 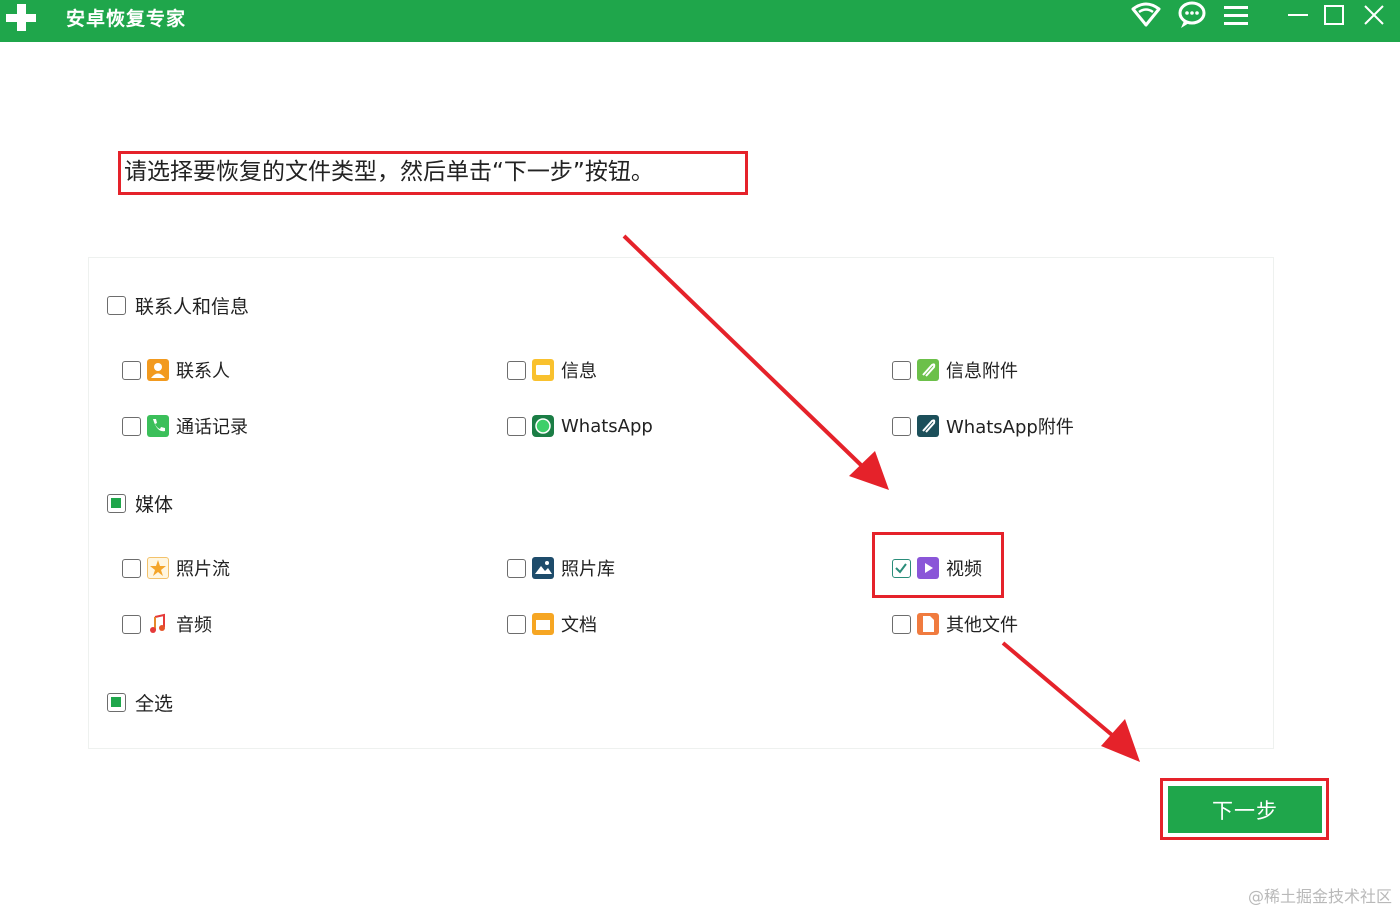 I want to click on arrow-to-video, so click(x=755, y=362).